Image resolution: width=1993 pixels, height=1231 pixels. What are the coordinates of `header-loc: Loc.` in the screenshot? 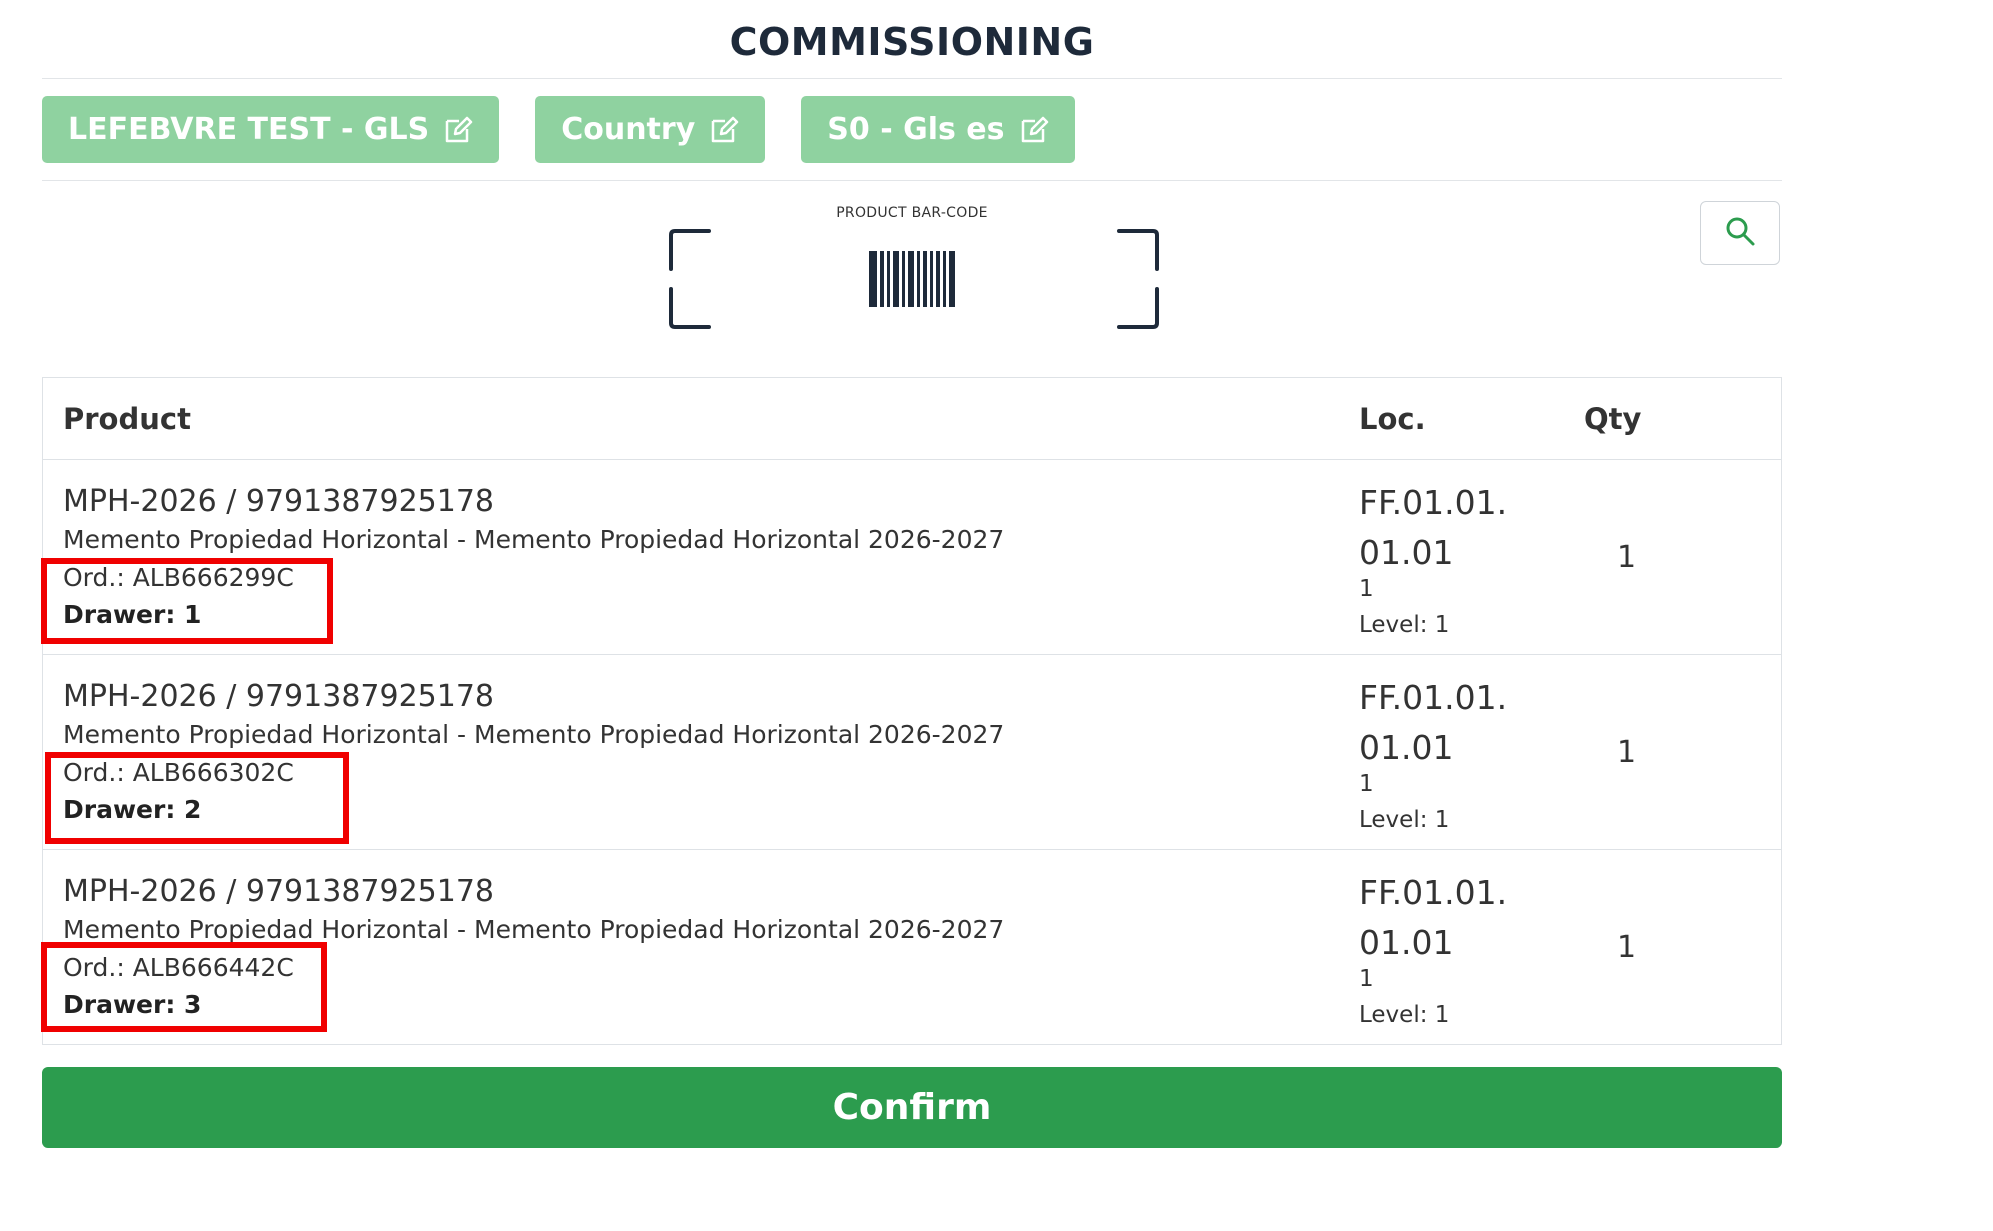 It's located at (1392, 418).